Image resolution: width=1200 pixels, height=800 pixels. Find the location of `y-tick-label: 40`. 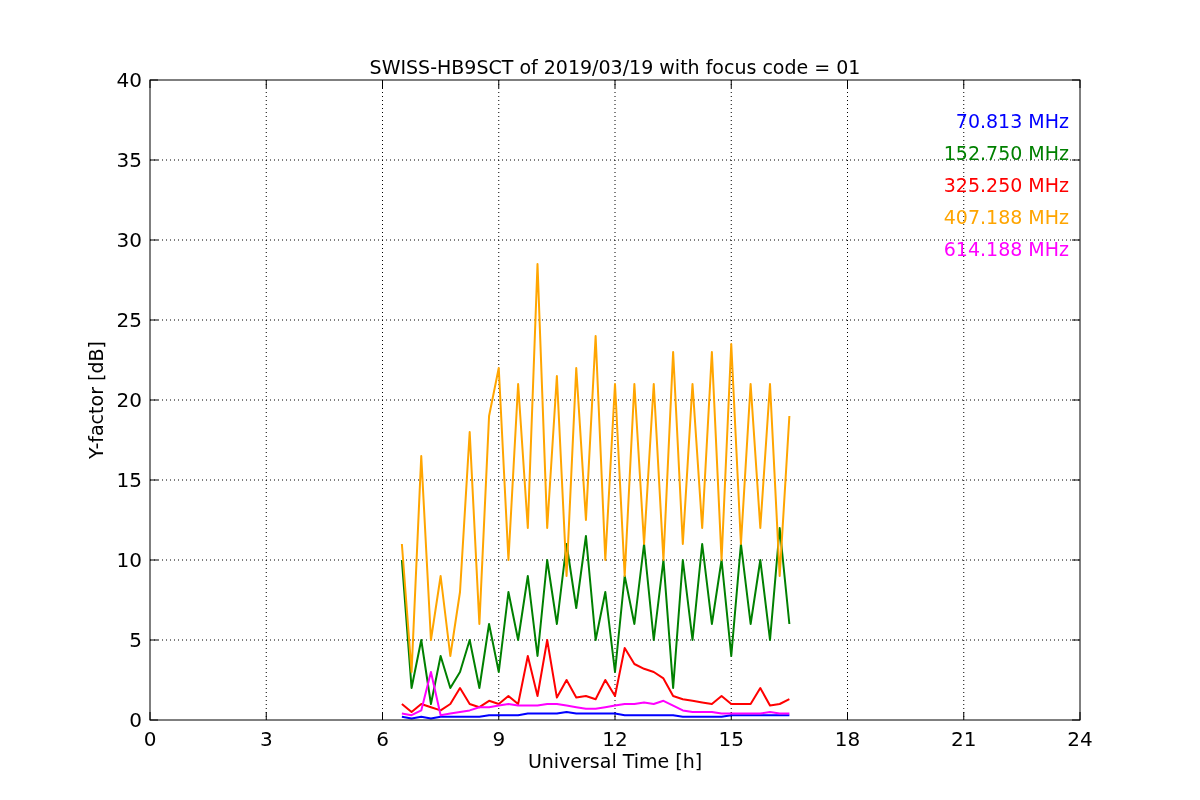

y-tick-label: 40 is located at coordinates (129, 80).